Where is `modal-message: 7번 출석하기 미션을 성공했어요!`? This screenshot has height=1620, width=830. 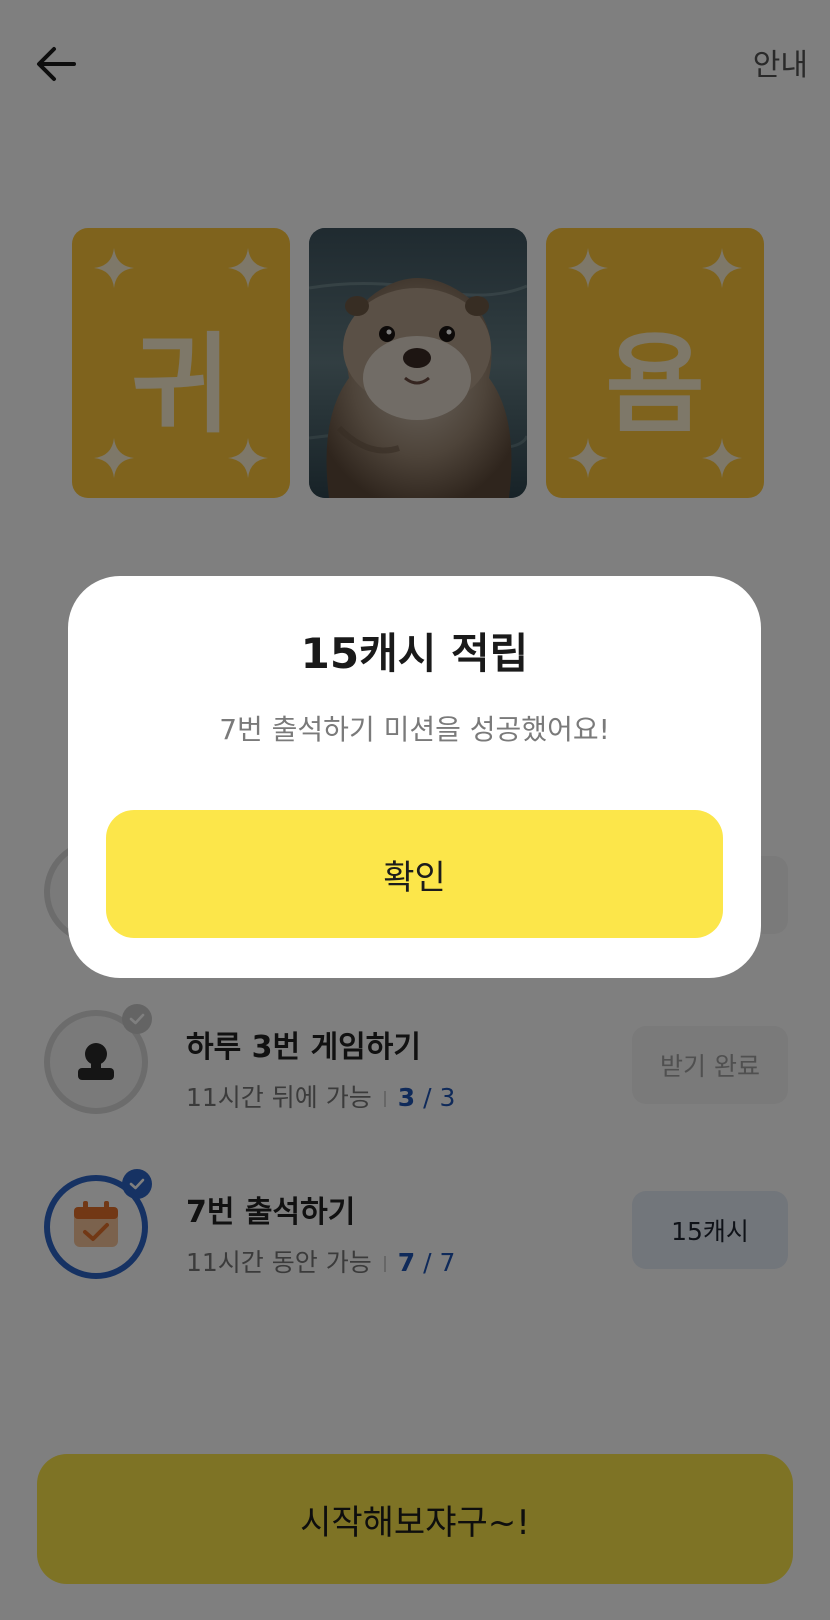 modal-message: 7번 출석하기 미션을 성공했어요! is located at coordinates (414, 729).